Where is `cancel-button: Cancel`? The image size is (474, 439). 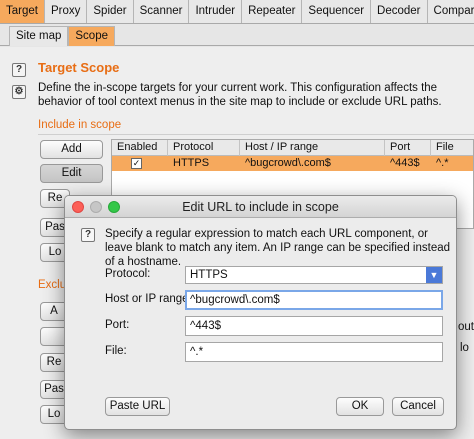 cancel-button: Cancel is located at coordinates (418, 406).